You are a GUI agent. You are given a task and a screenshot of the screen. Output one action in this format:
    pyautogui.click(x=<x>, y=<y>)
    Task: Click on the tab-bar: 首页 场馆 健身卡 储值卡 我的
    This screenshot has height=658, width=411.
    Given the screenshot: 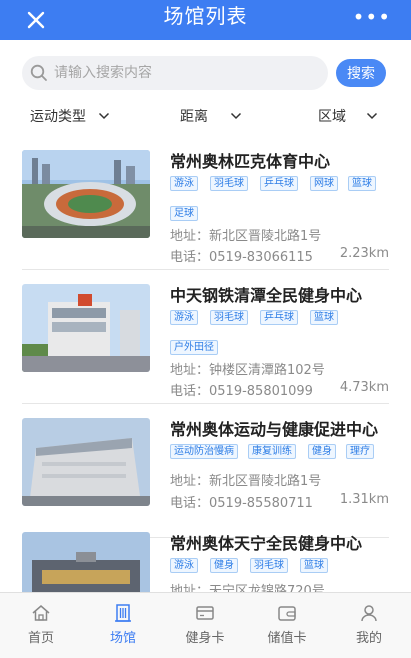 What is the action you would take?
    pyautogui.click(x=205, y=625)
    